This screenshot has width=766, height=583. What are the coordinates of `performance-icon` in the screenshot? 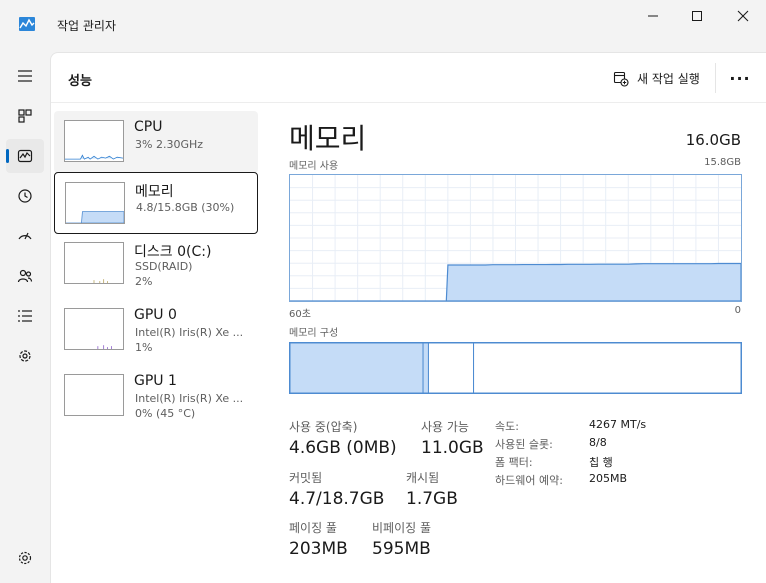 It's located at (25, 156).